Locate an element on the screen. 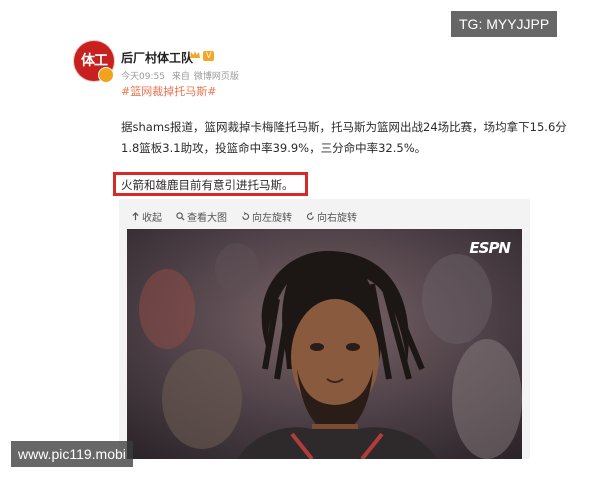  view-large-button: 查看大图 is located at coordinates (201, 216).